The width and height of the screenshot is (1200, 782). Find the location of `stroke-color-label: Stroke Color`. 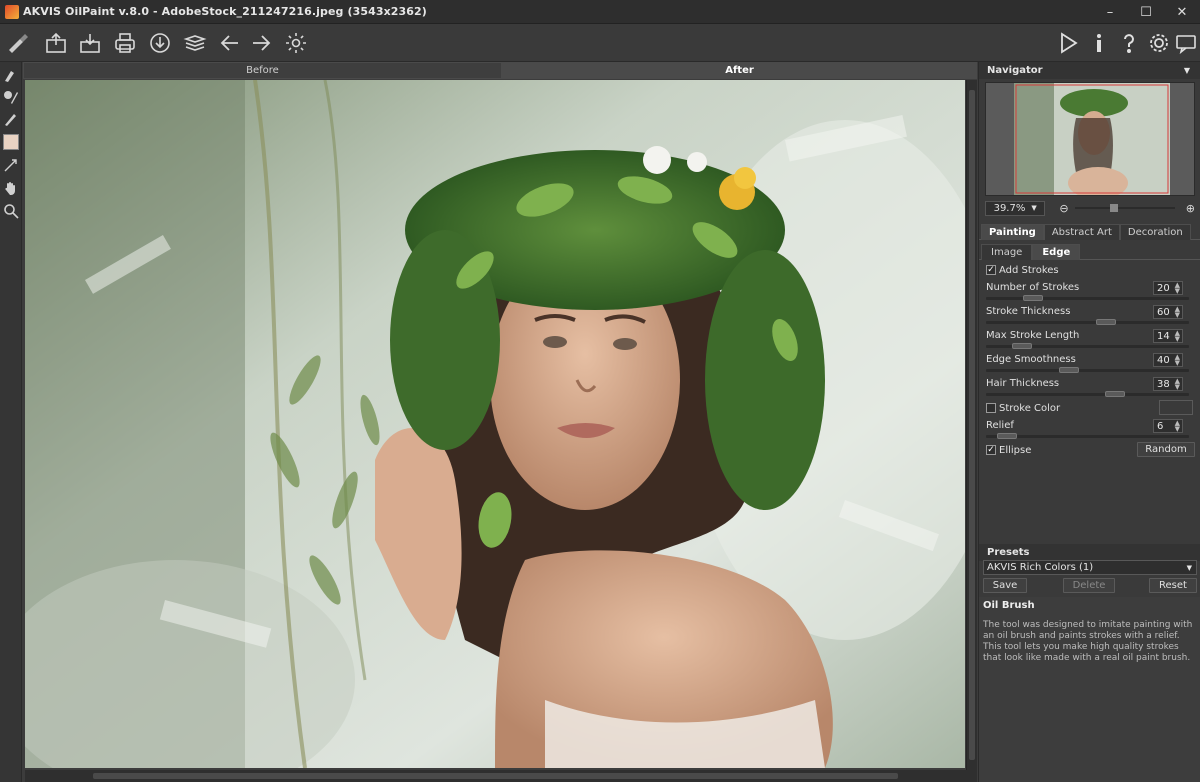

stroke-color-label: Stroke Color is located at coordinates (1030, 408).